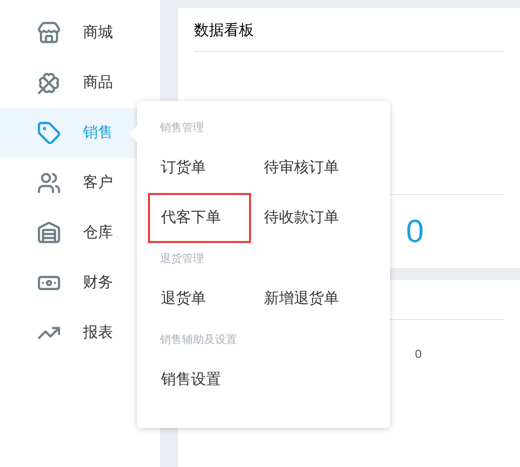  What do you see at coordinates (415, 230) in the screenshot?
I see `stat-value: 0` at bounding box center [415, 230].